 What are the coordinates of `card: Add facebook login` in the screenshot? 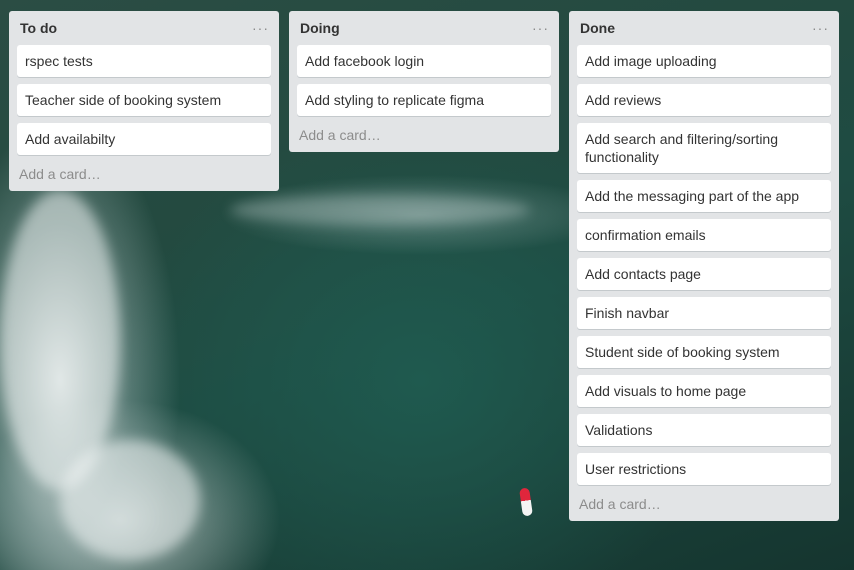 It's located at (424, 61).